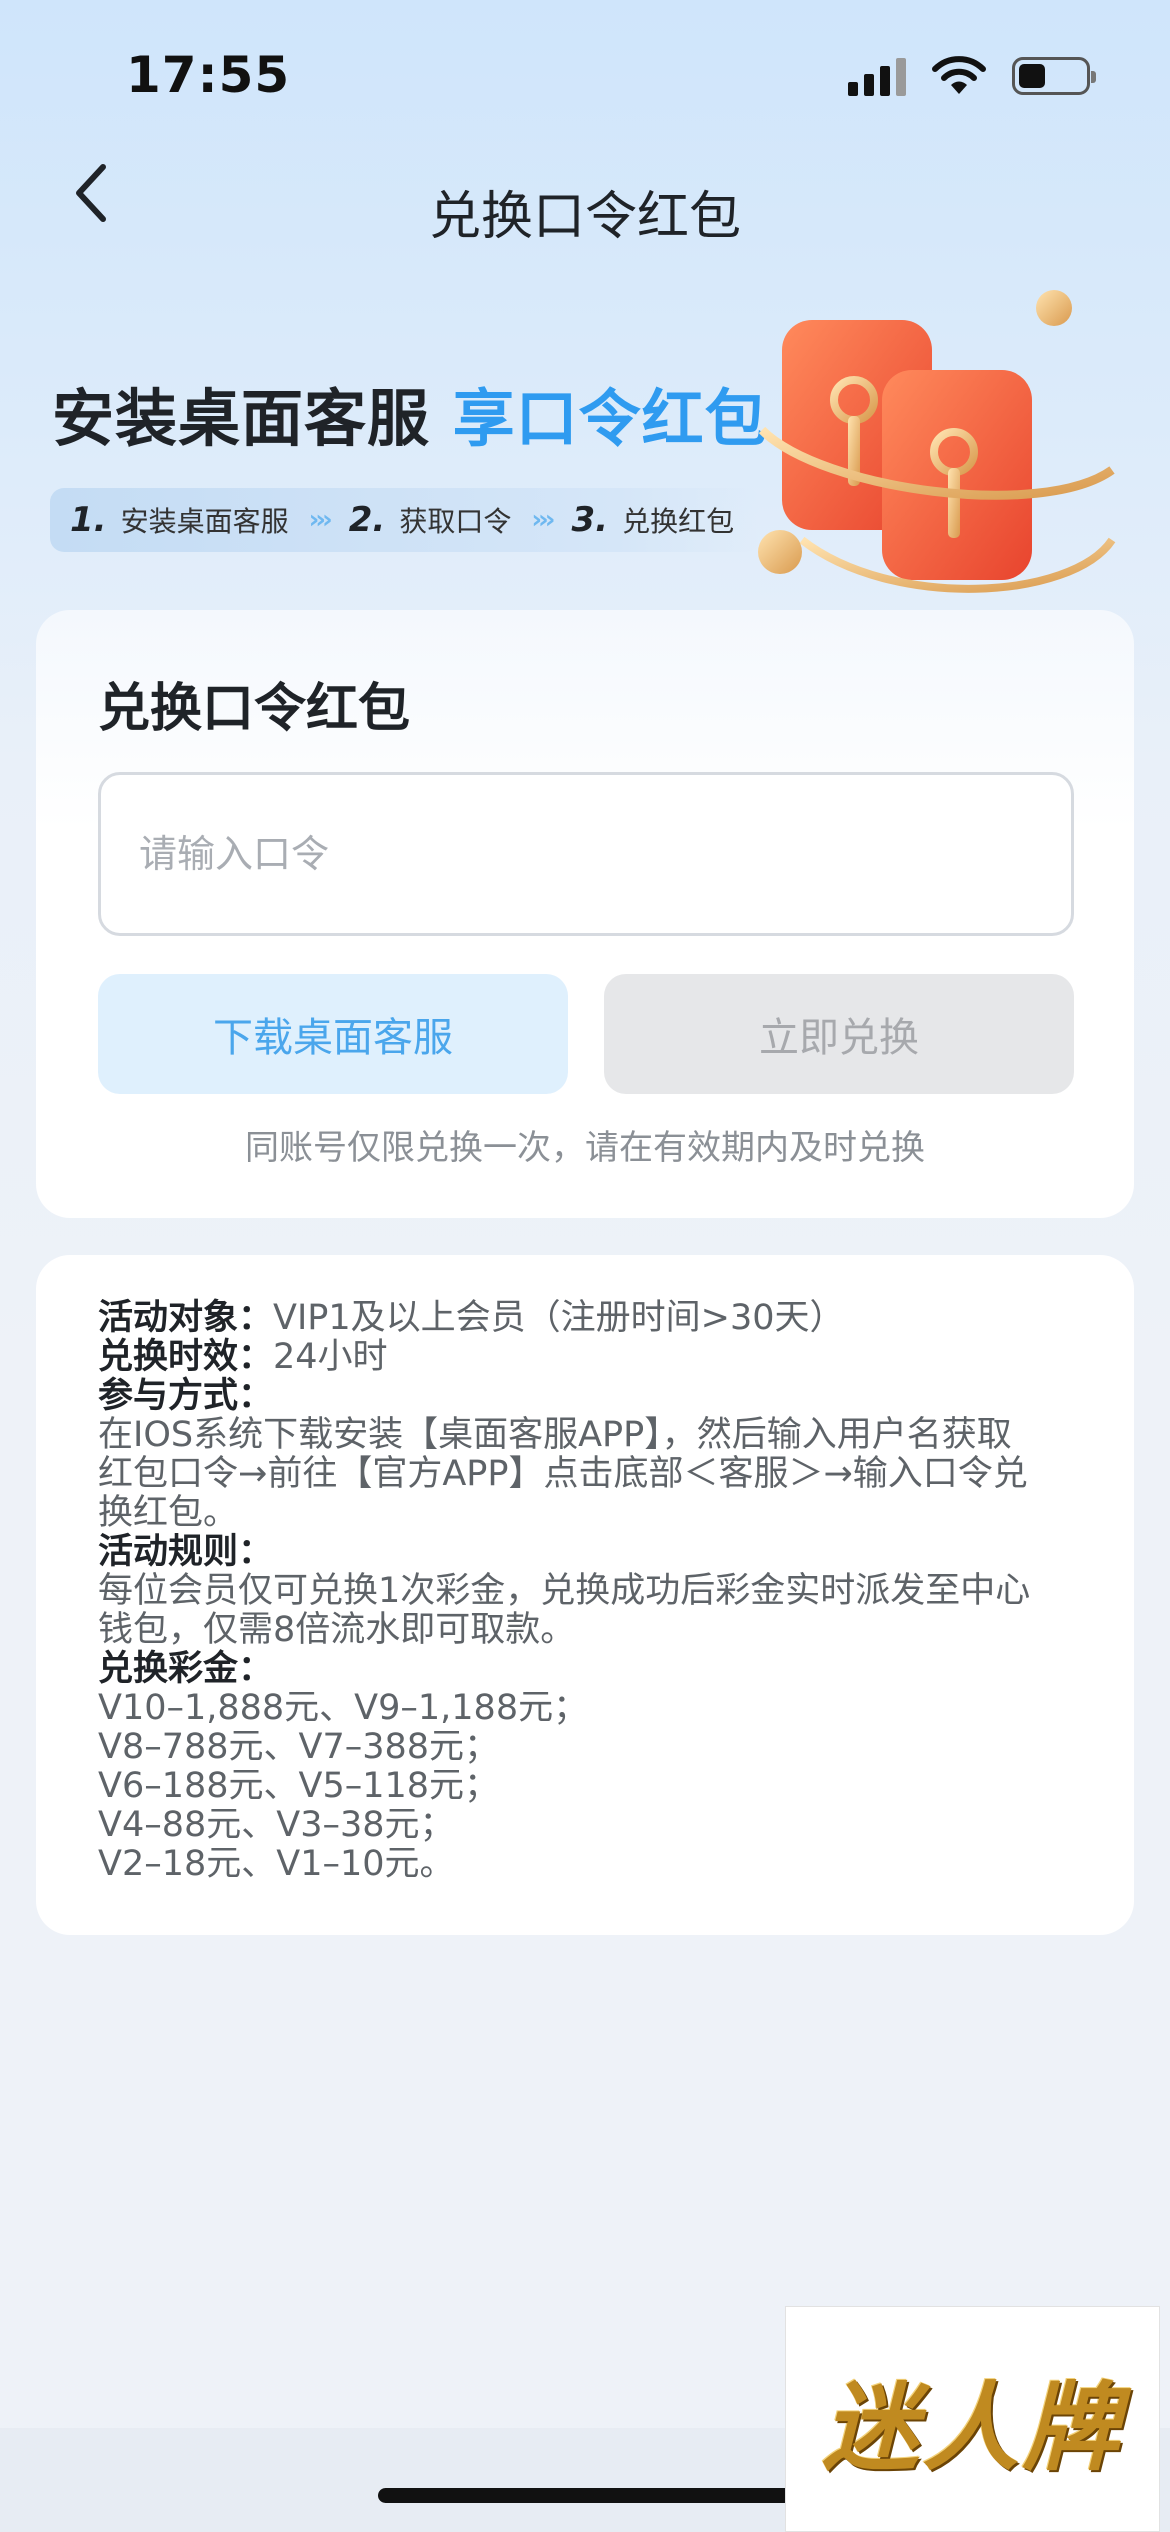 This screenshot has height=2532, width=1170. Describe the element at coordinates (972, 2427) in the screenshot. I see `watermark-text: 迷人牌` at that location.